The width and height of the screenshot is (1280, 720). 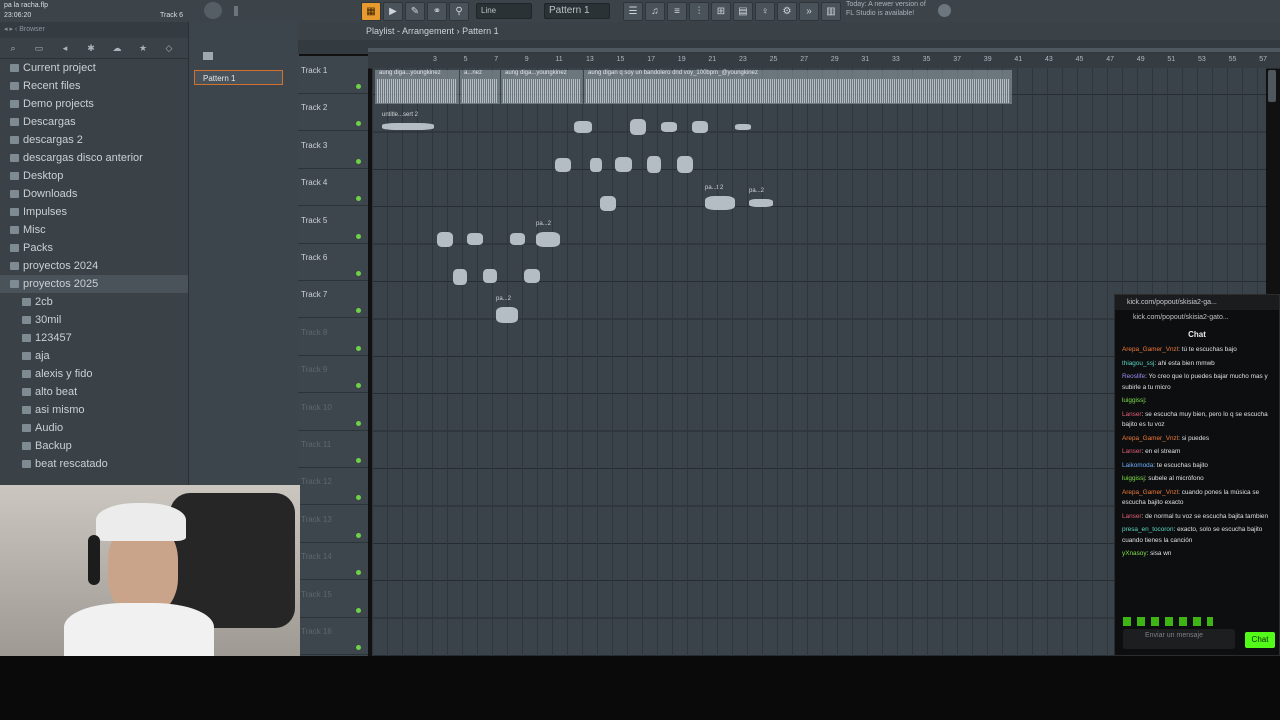 What do you see at coordinates (480, 31) in the screenshot?
I see `playlist-pattern: Pattern 1` at bounding box center [480, 31].